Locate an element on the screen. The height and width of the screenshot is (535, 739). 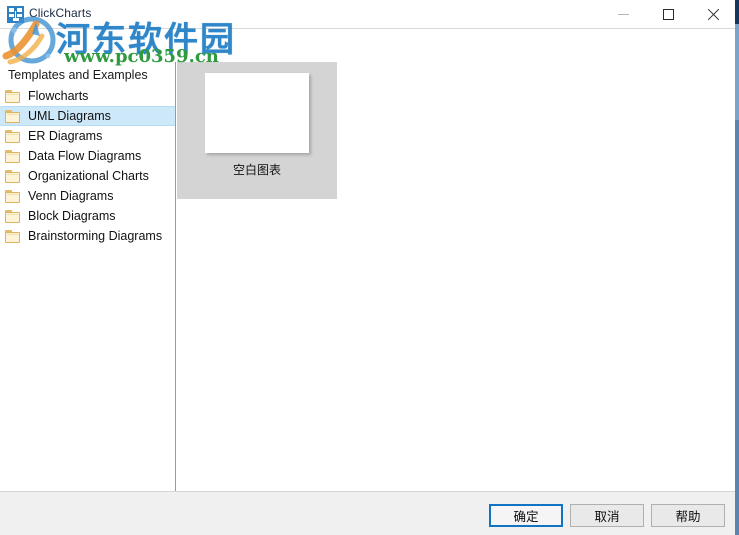
title-bar: ClickCharts is located at coordinates (369, 14).